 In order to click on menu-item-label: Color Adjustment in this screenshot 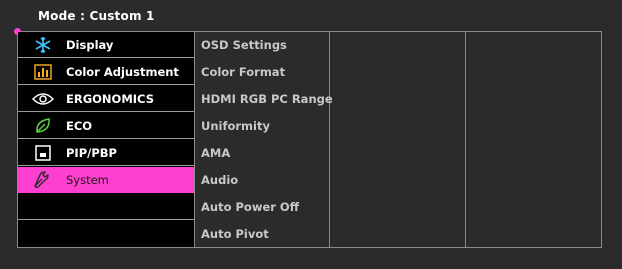, I will do `click(122, 71)`.